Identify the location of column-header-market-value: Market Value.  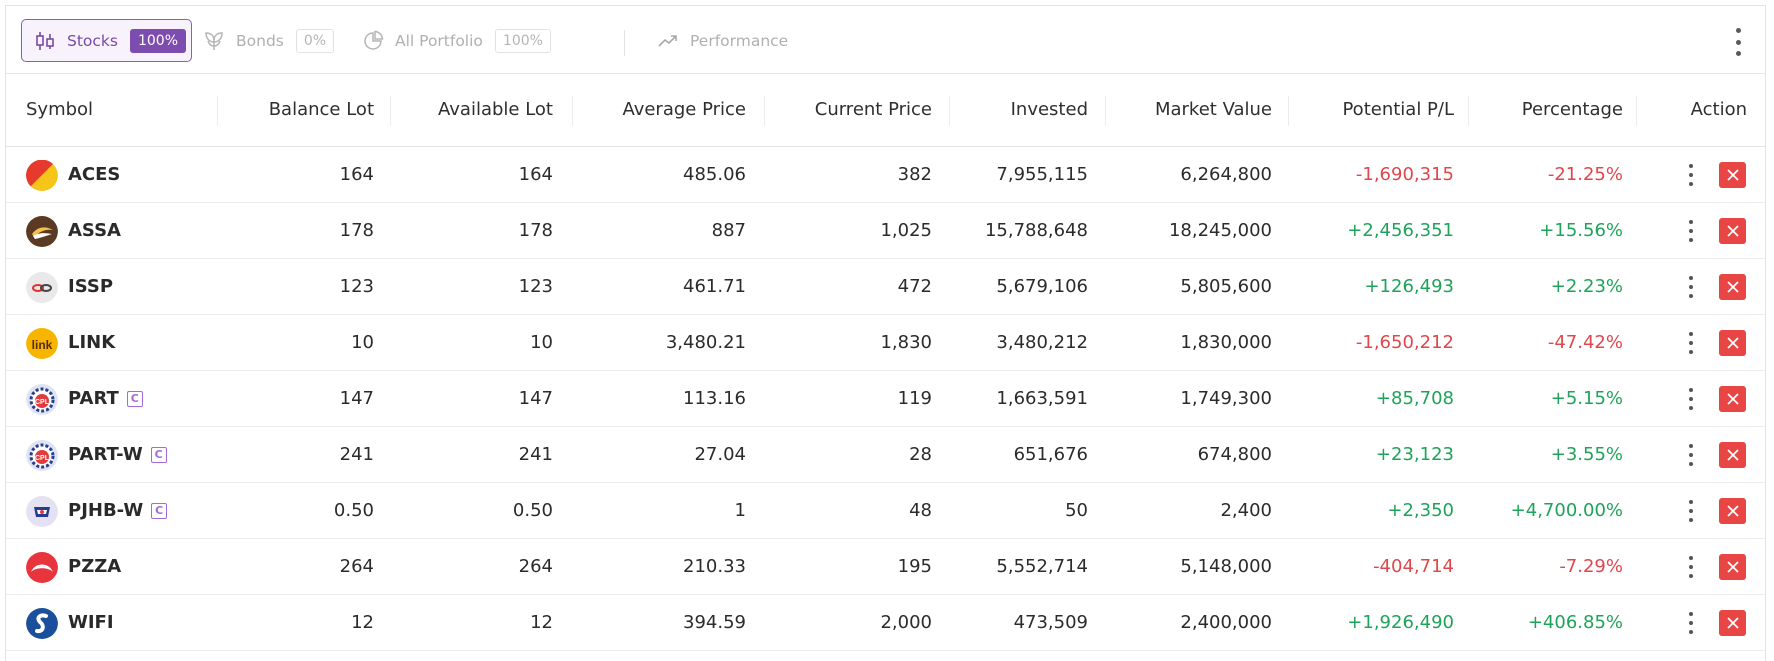
(1189, 110).